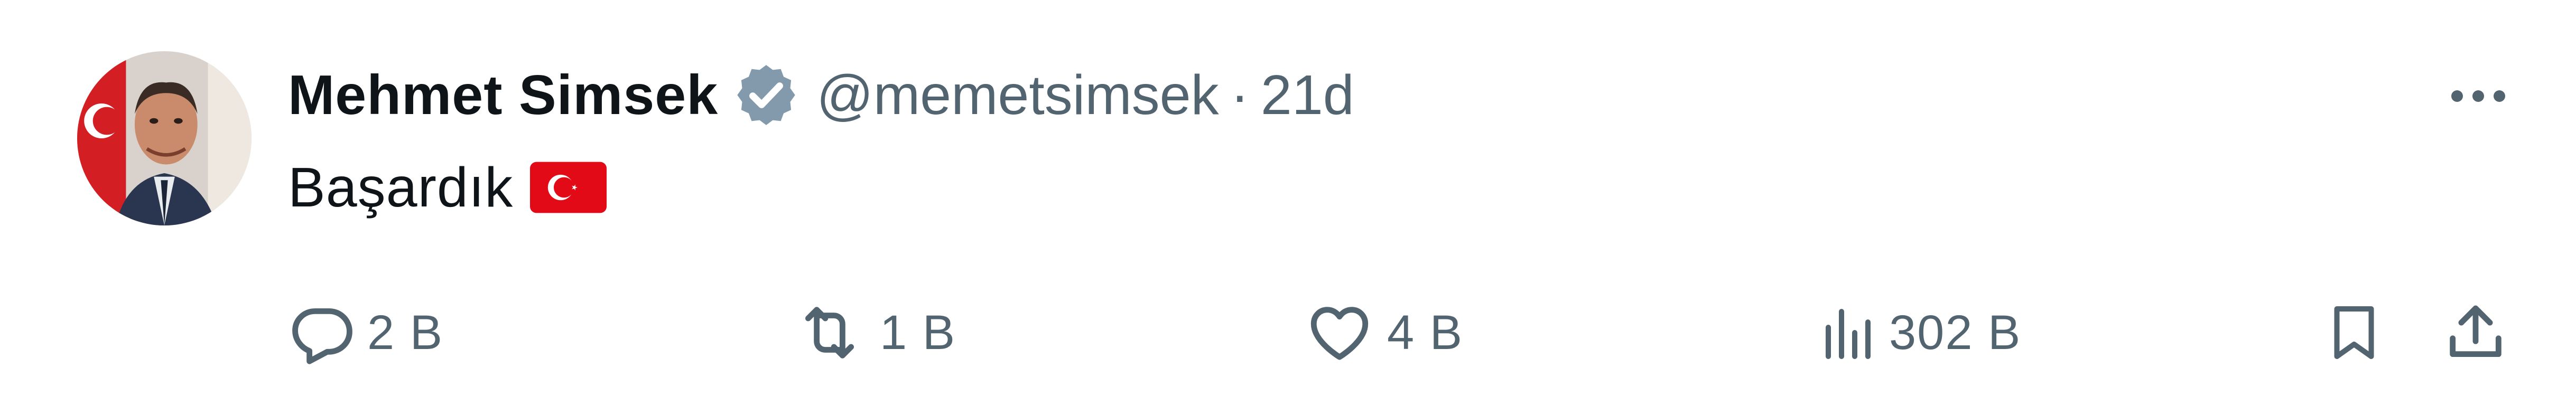  I want to click on tweet-header: Mehmet Simsek @memetsimsek · 21d, so click(821, 95).